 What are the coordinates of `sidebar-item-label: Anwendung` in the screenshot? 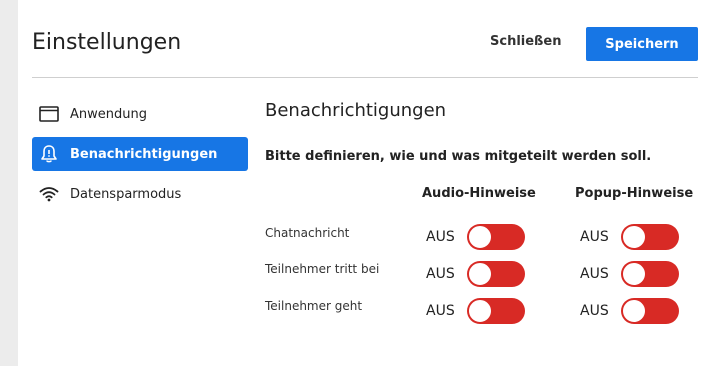 It's located at (108, 114).